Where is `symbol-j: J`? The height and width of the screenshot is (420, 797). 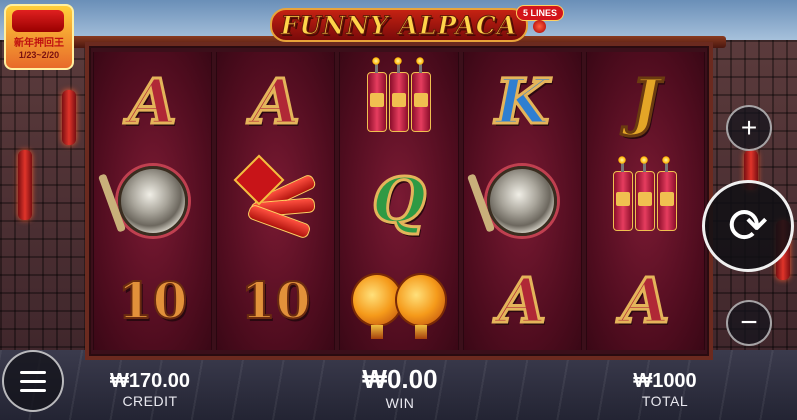
symbol-j: J is located at coordinates (645, 101).